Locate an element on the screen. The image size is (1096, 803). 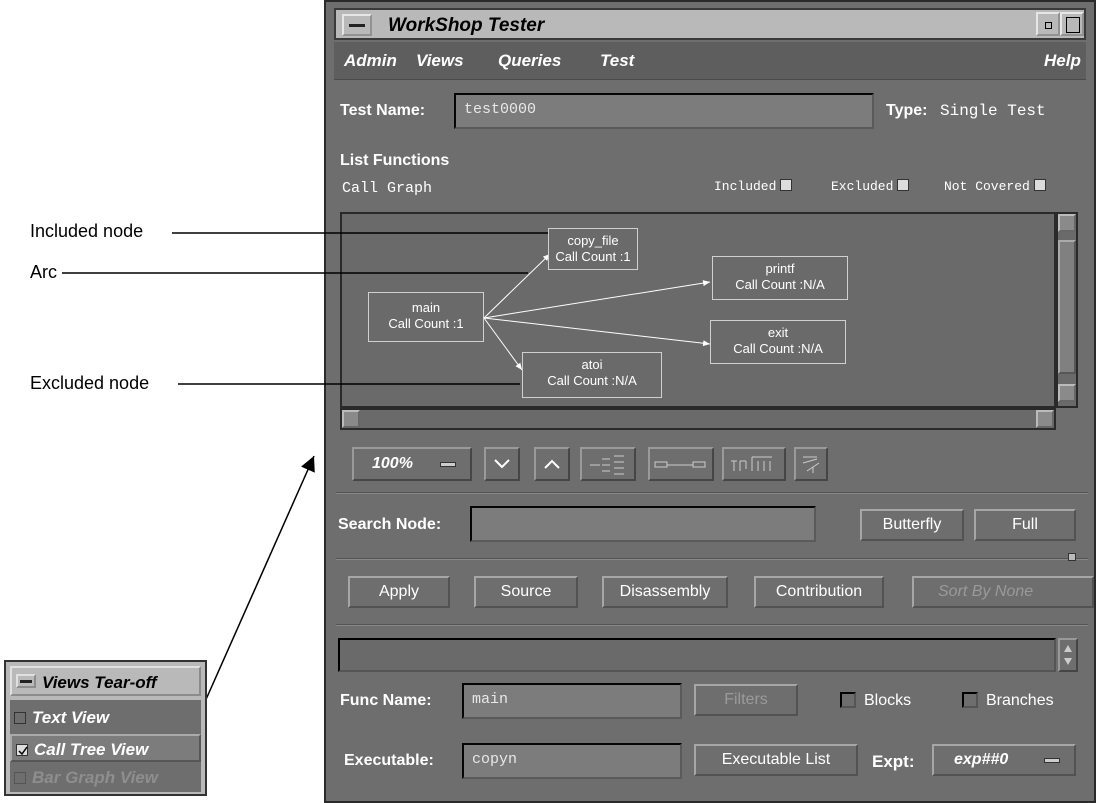
legend-included: Included is located at coordinates (753, 186).